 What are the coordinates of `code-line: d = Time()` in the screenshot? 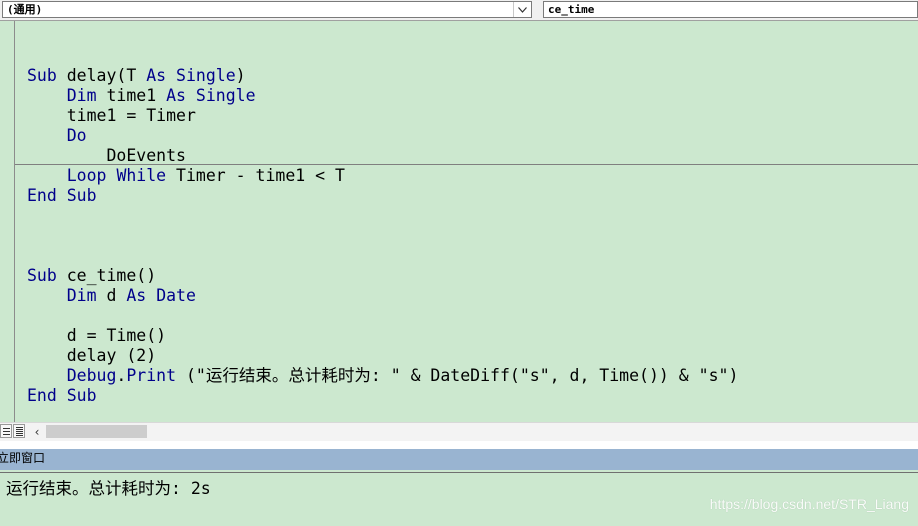 It's located at (382, 336).